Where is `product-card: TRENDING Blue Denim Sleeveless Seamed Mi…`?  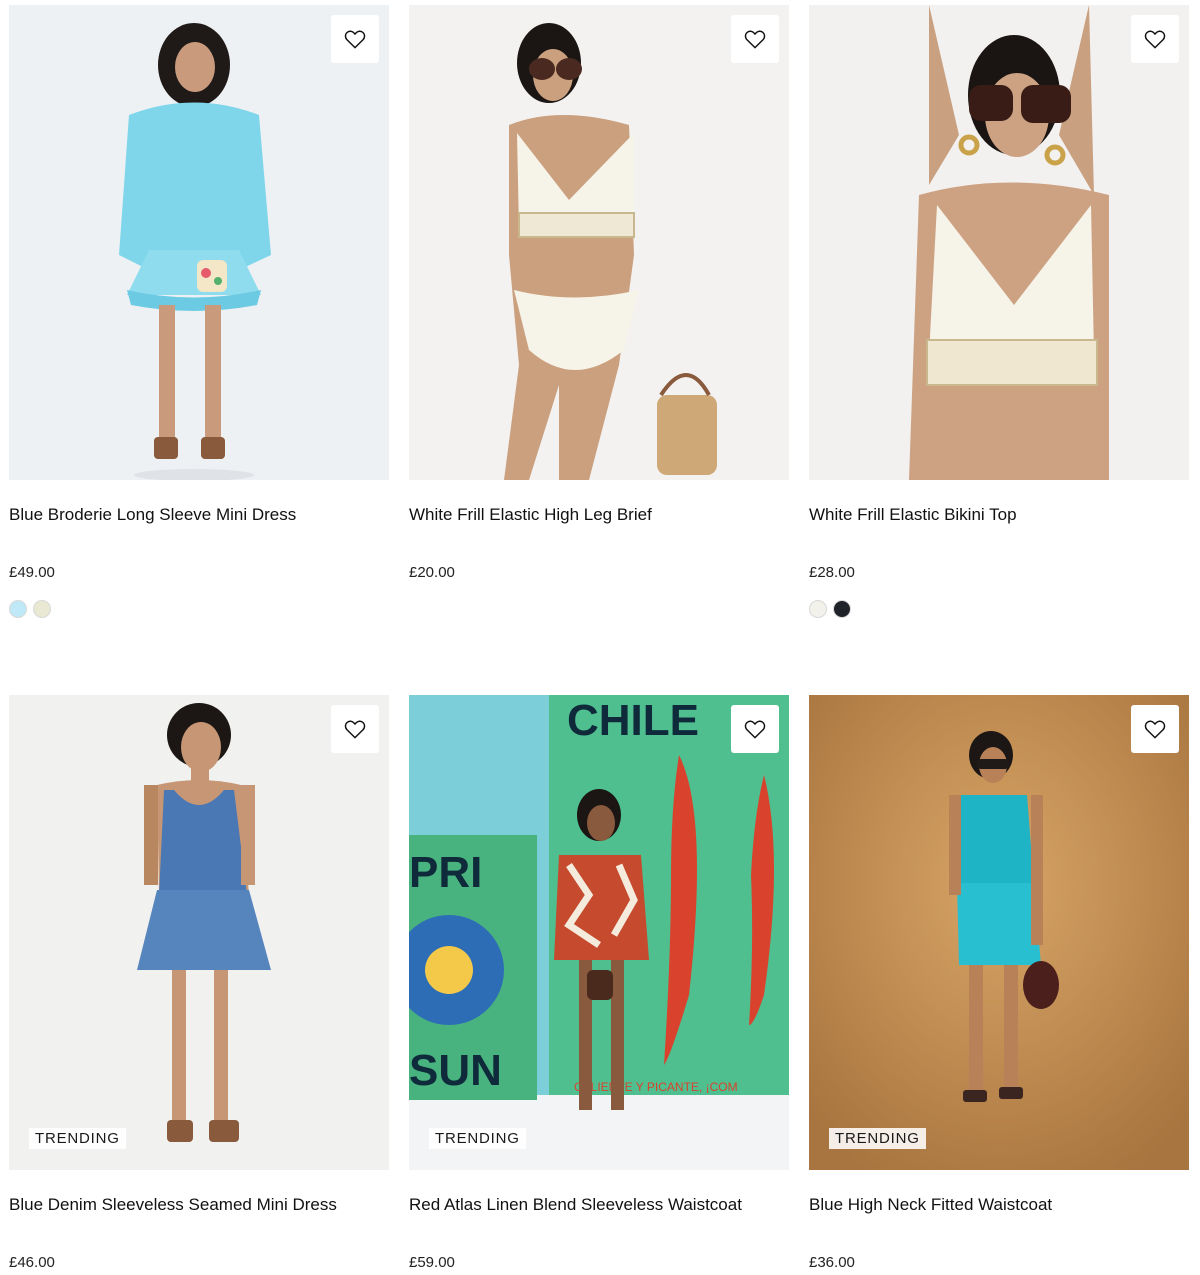 product-card: TRENDING Blue Denim Sleeveless Seamed Mi… is located at coordinates (199, 983).